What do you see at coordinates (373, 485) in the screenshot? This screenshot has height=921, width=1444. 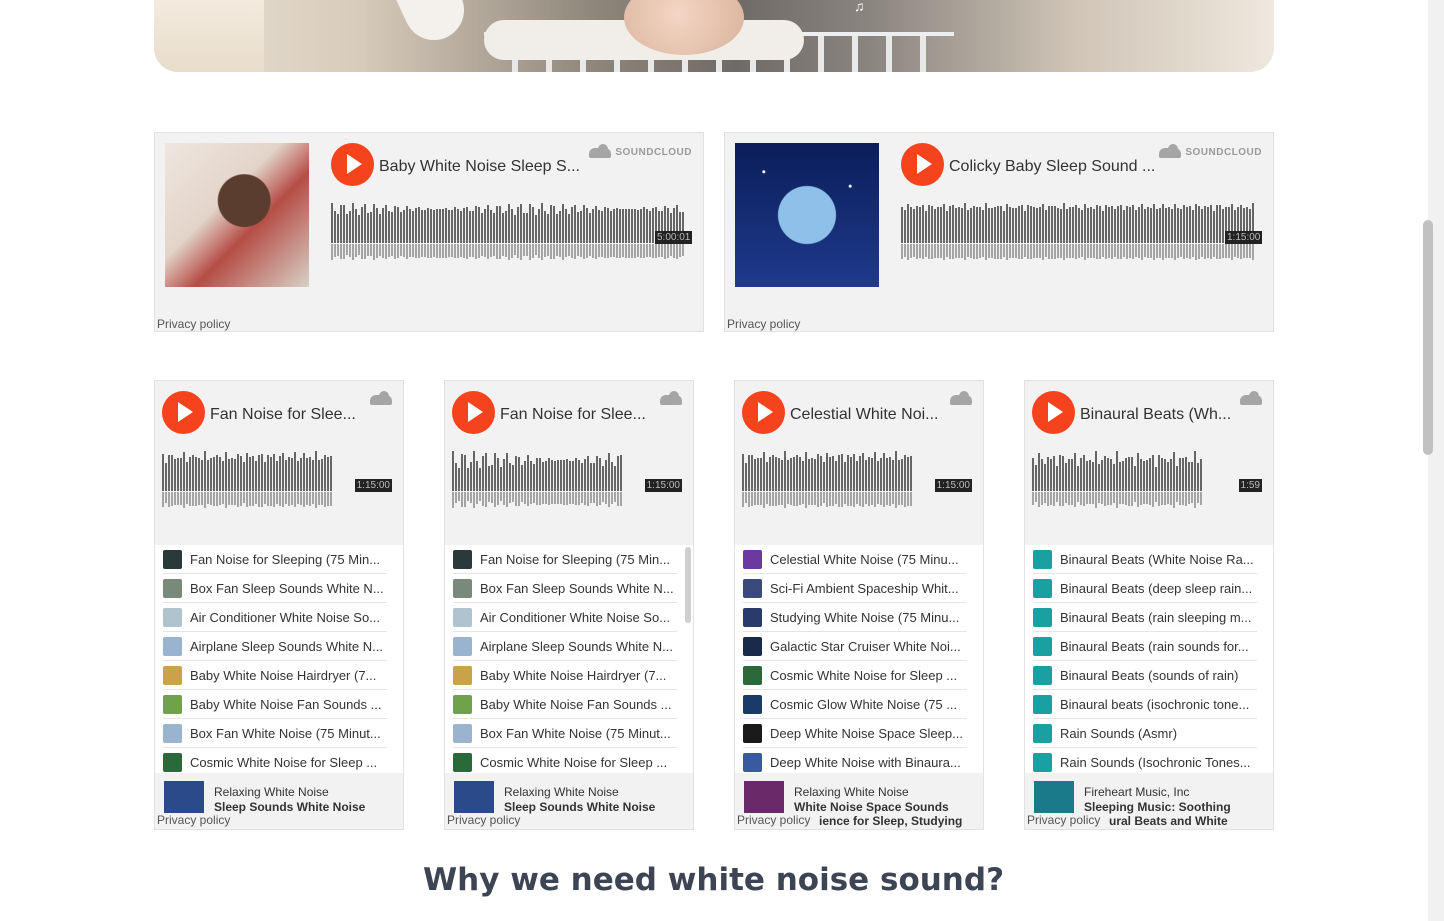 I see `track-duration: 1:15:00` at bounding box center [373, 485].